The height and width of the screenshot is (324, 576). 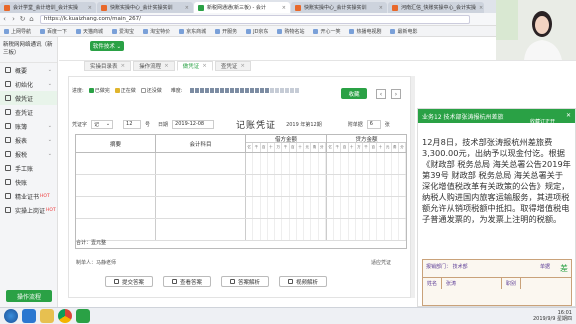 I want to click on digit-column-label: 千, so click(x=286, y=147).